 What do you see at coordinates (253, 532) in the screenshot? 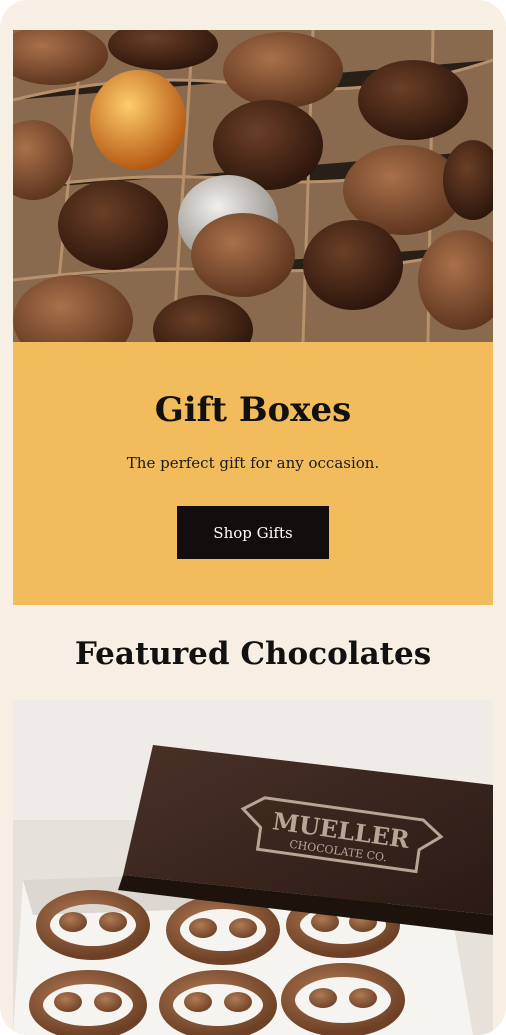
I see `shop-gifts-button: Shop Gifts` at bounding box center [253, 532].